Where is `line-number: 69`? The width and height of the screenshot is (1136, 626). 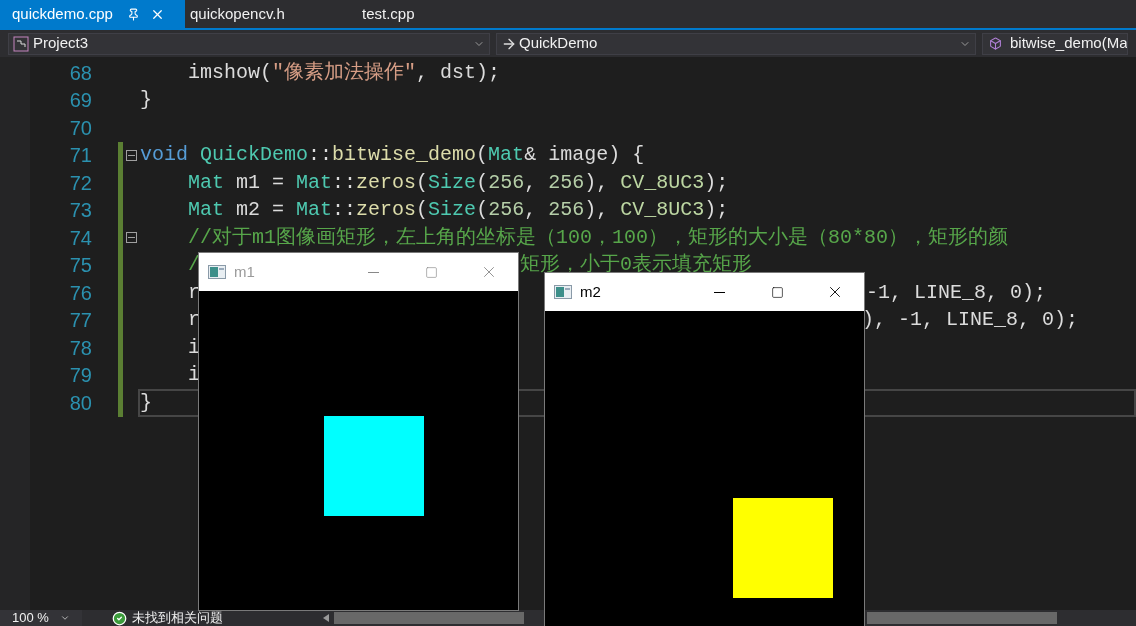
line-number: 69 is located at coordinates (80, 101).